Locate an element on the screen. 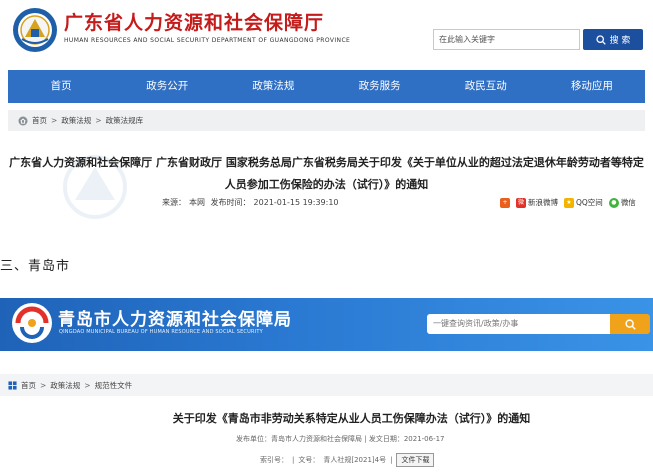 This screenshot has height=476, width=653. share-weibo-label: 新浪微博 is located at coordinates (543, 202).